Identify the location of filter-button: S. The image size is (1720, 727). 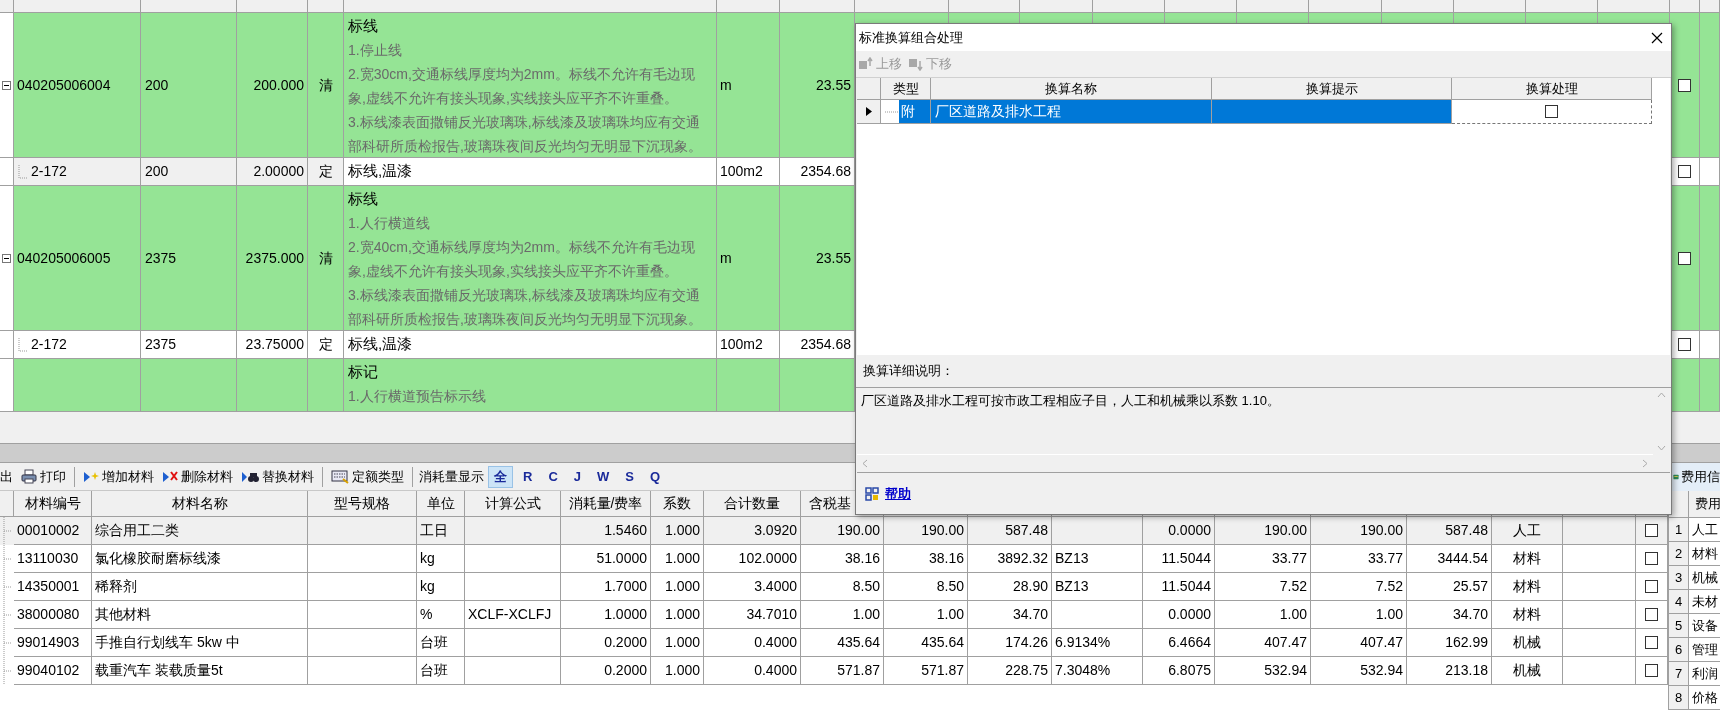
(629, 476).